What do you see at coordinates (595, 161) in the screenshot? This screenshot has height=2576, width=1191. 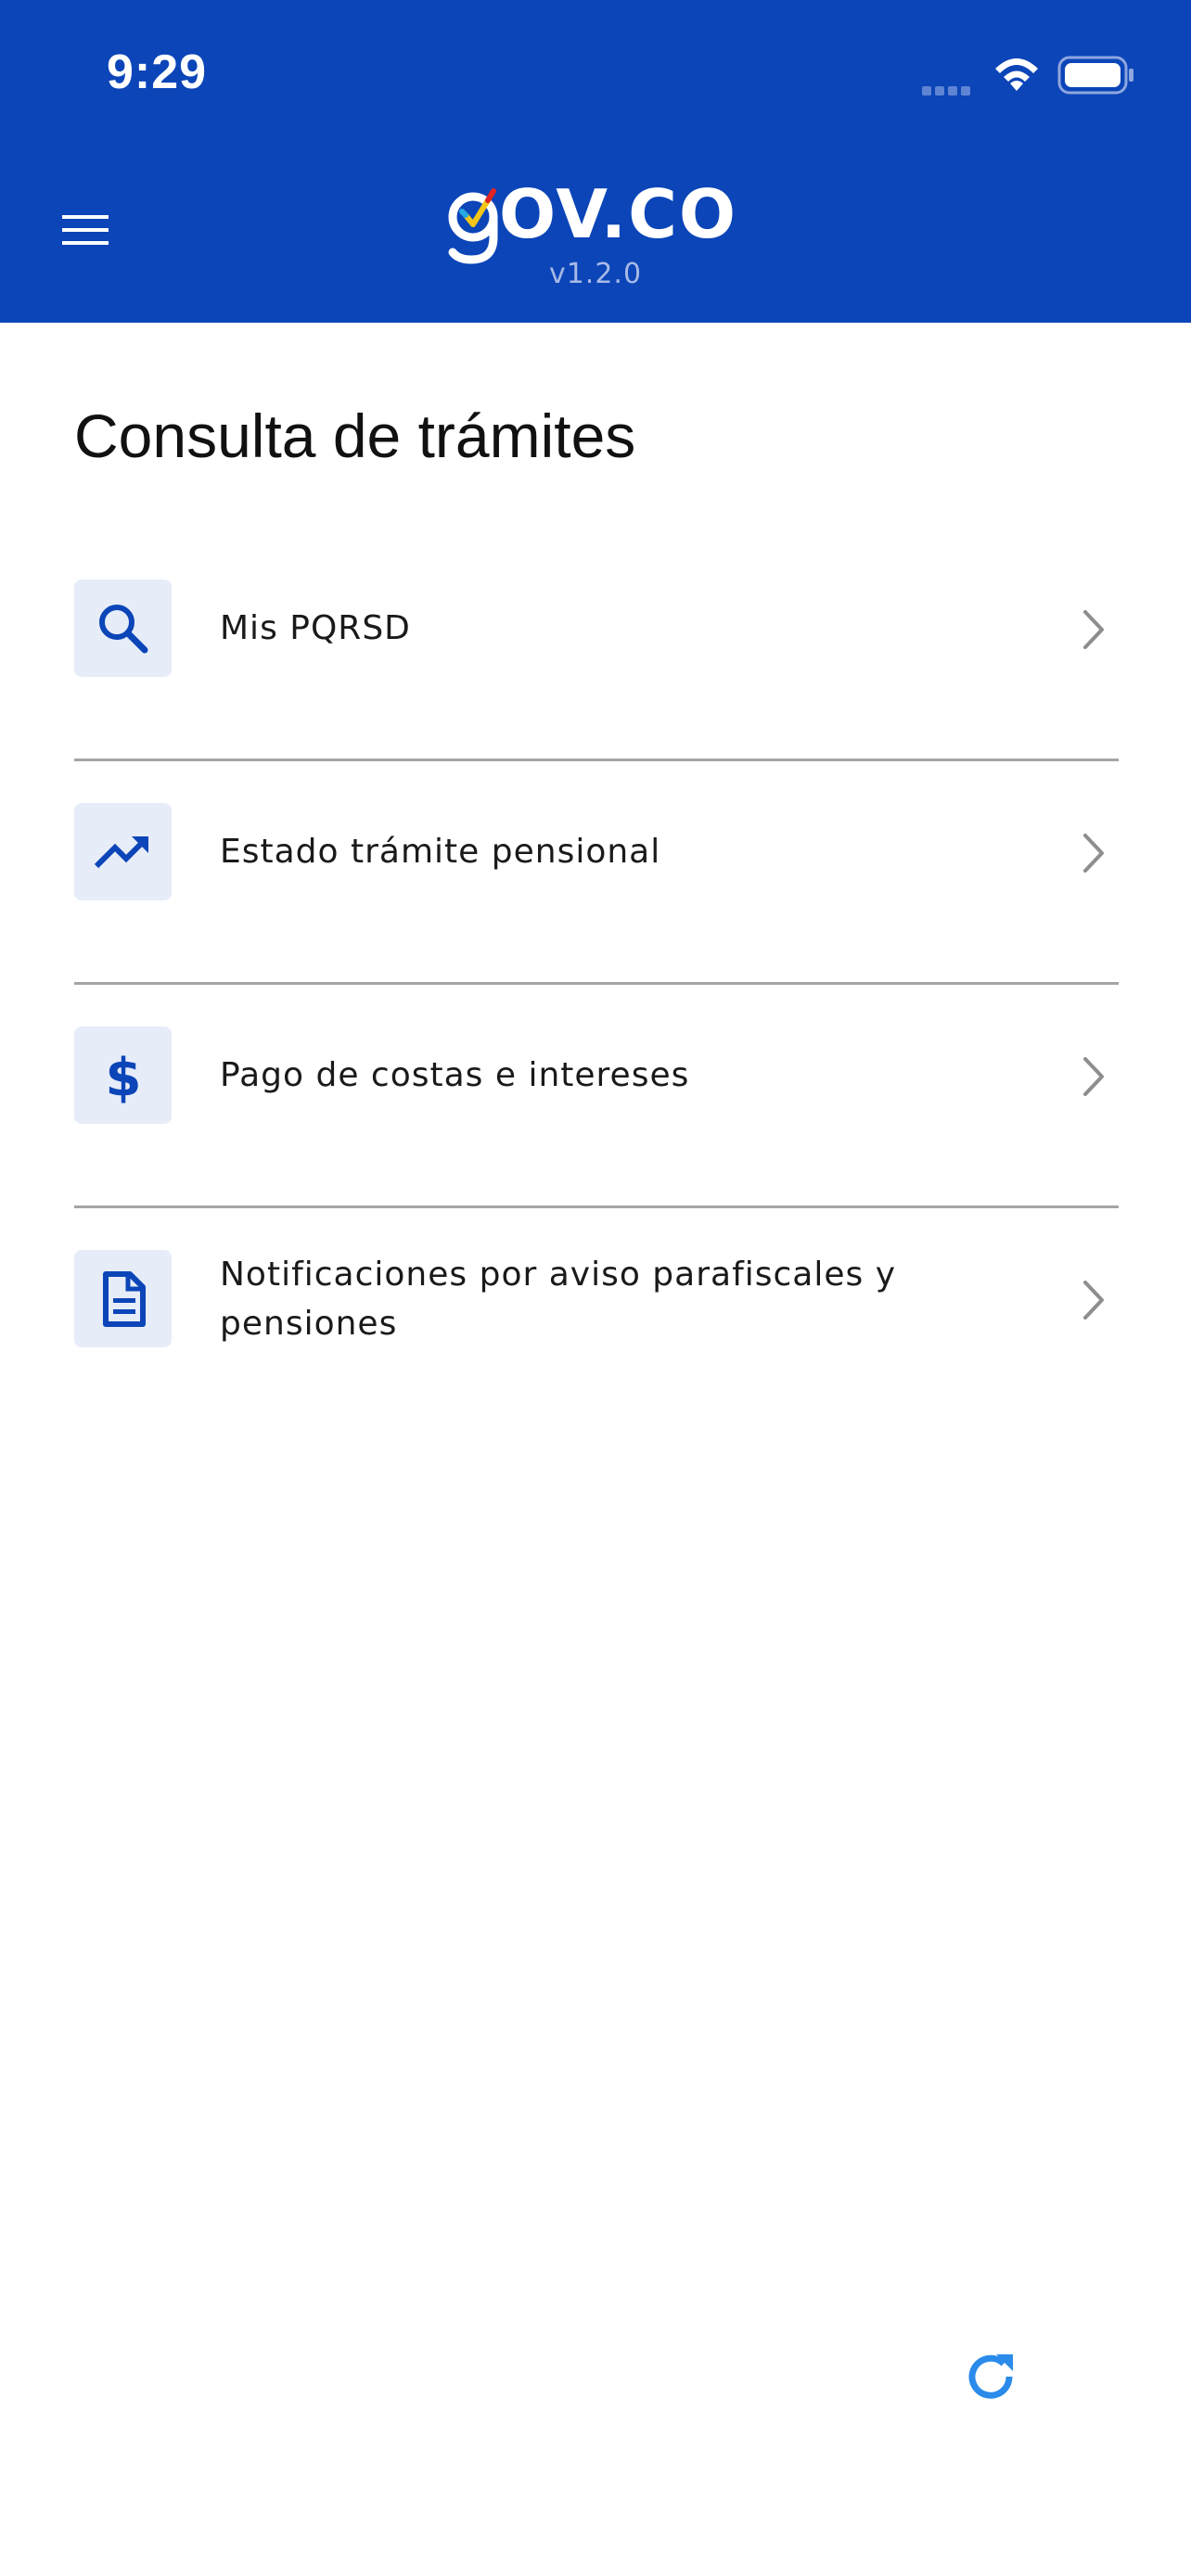 I see `app-header: 9:29 OV.CO v1.2.0` at bounding box center [595, 161].